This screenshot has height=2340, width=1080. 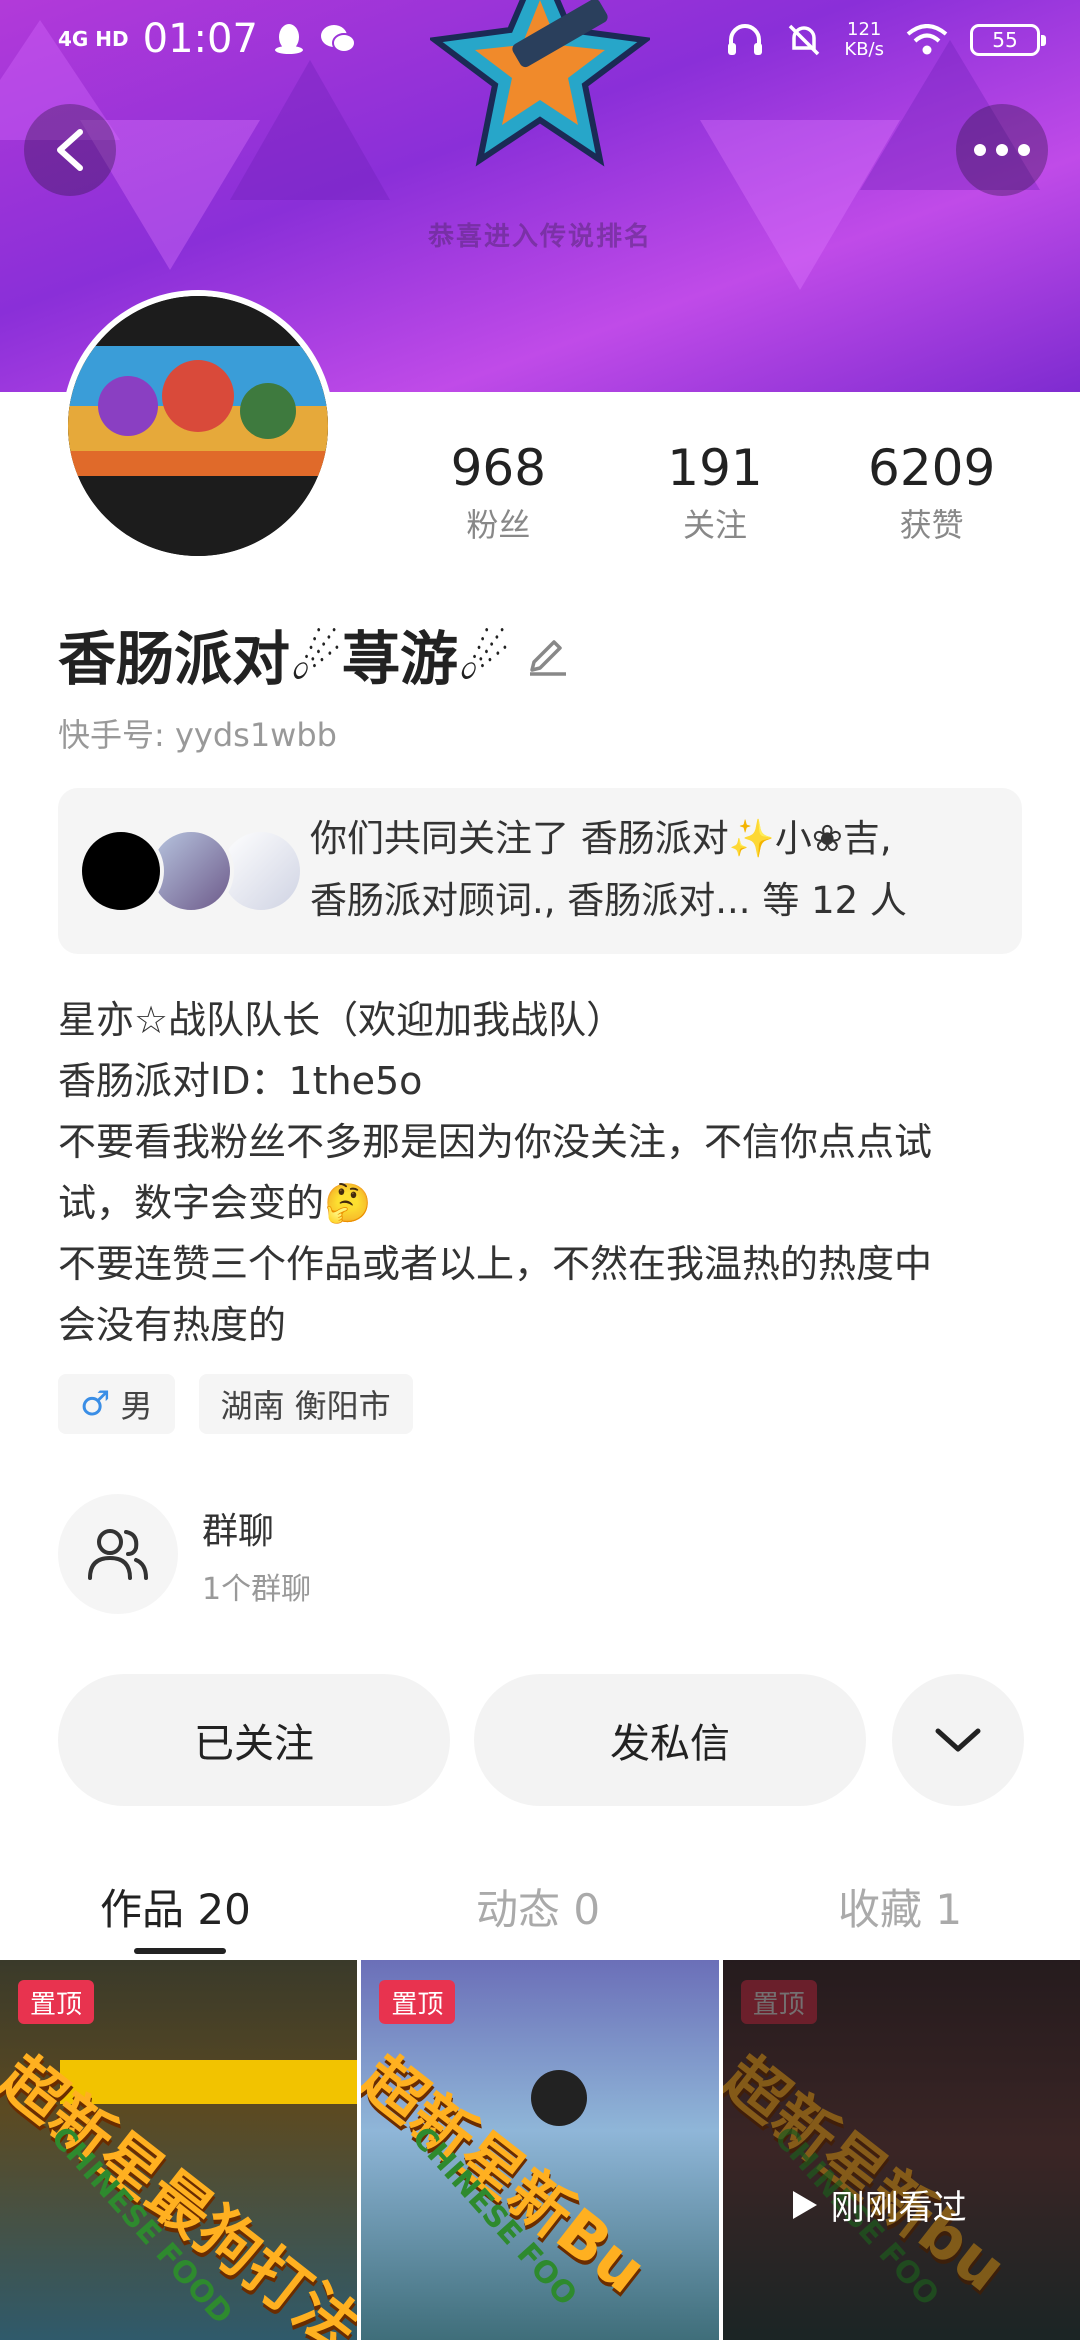 What do you see at coordinates (931, 493) in the screenshot?
I see `stat-likes: 6209 获赞` at bounding box center [931, 493].